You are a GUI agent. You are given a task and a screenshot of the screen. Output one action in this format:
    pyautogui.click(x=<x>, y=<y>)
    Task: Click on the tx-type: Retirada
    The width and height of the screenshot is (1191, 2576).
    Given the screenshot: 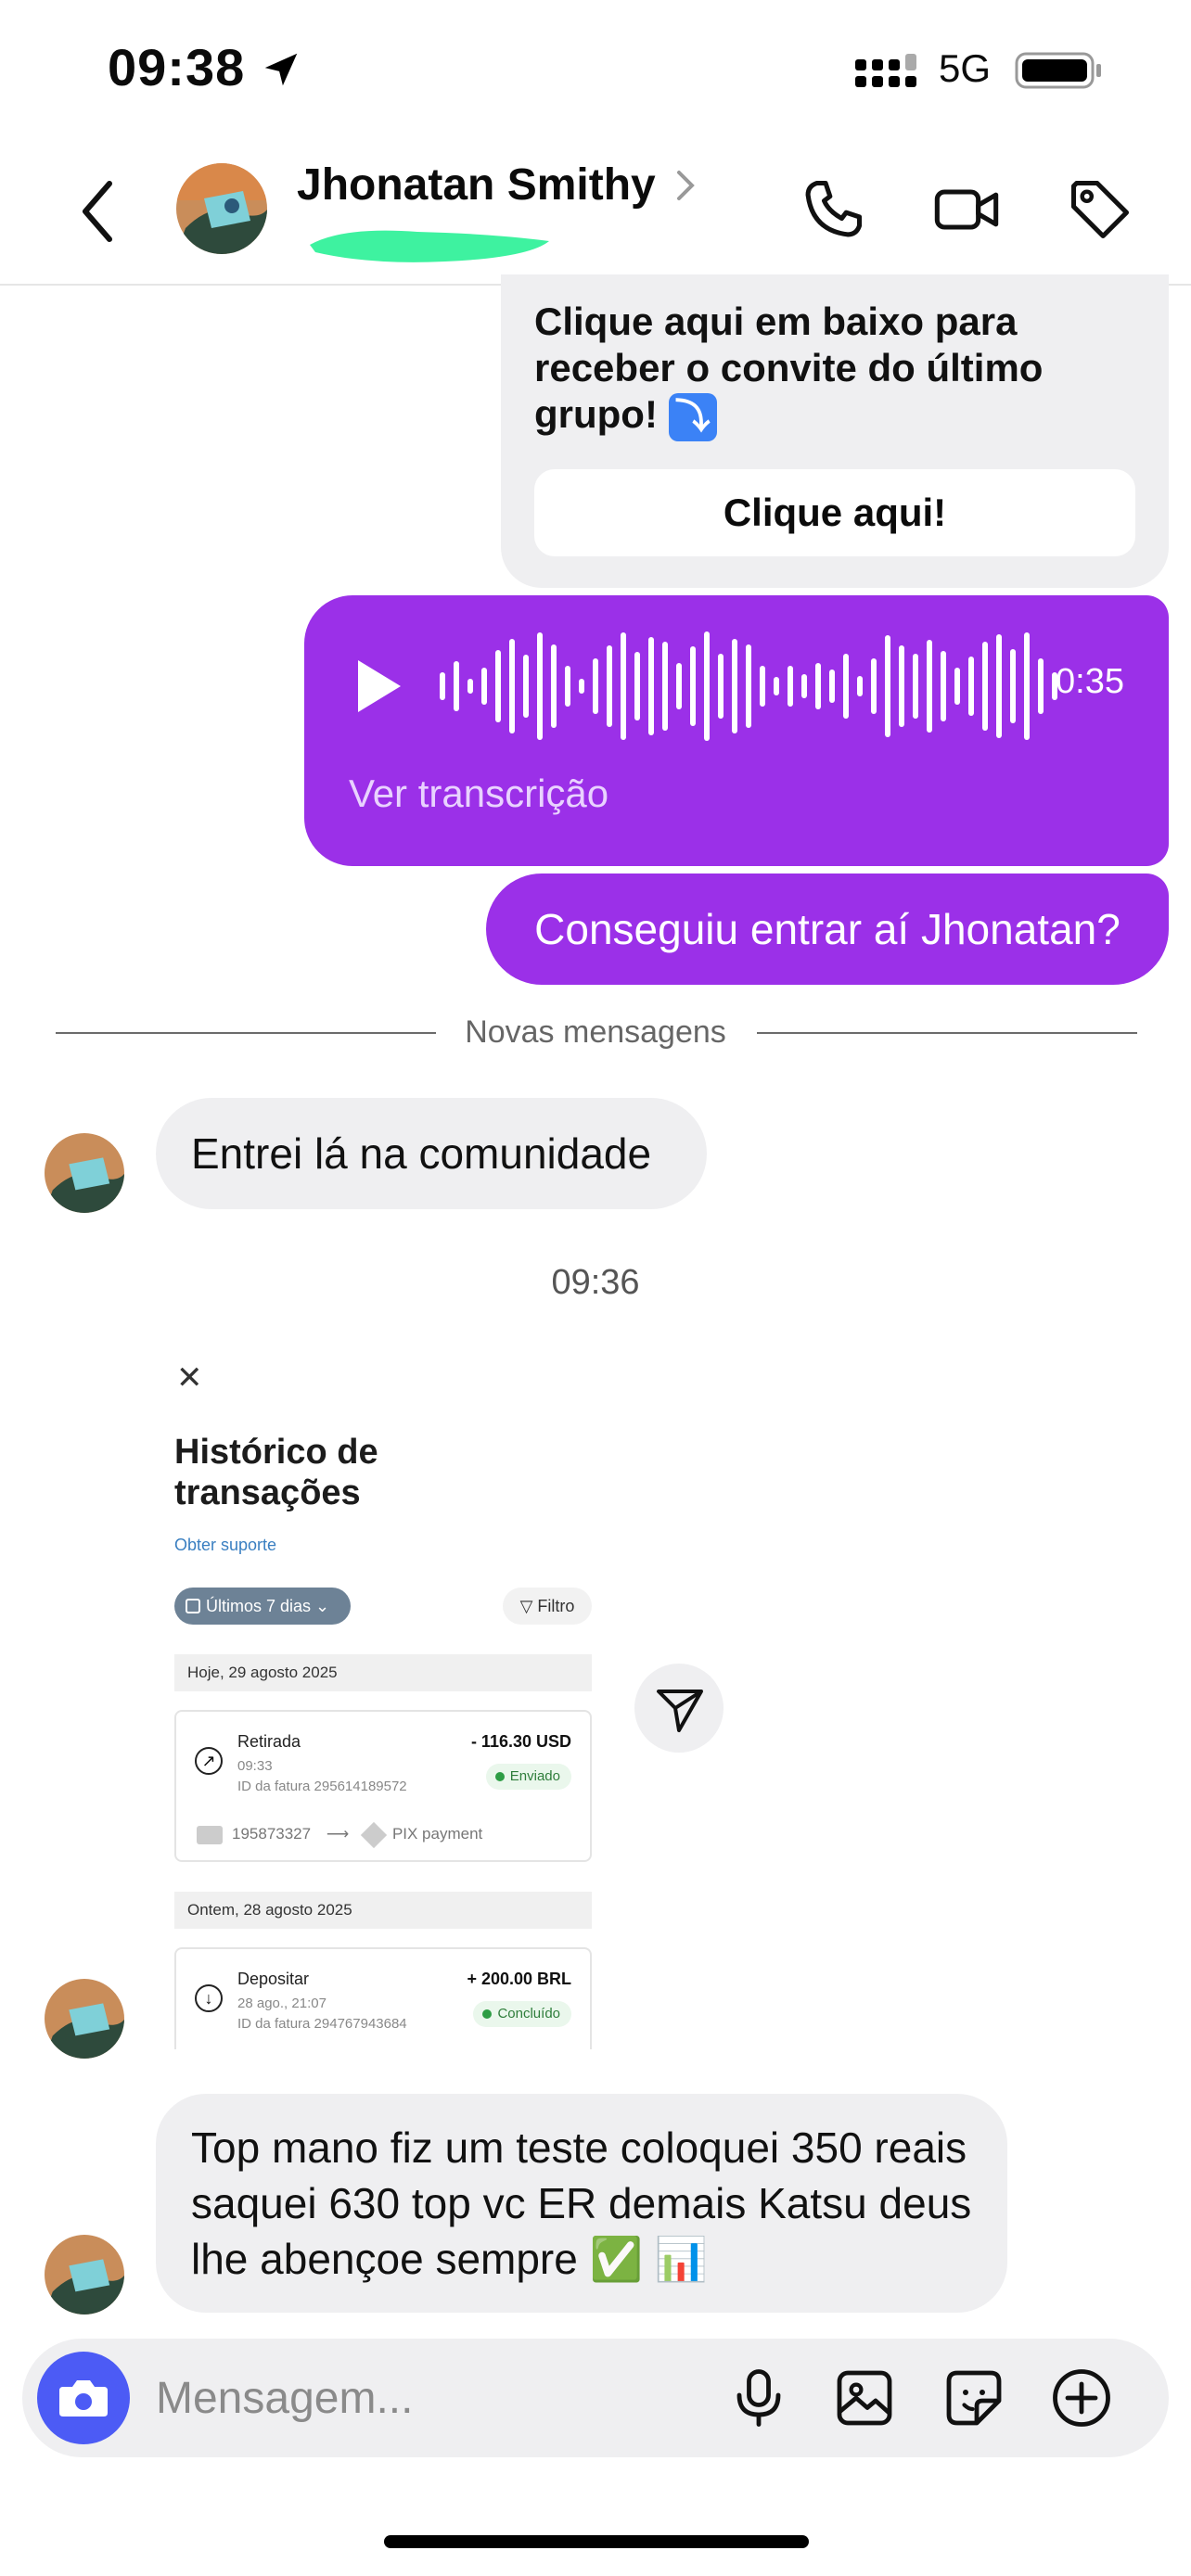 What is the action you would take?
    pyautogui.click(x=269, y=1741)
    